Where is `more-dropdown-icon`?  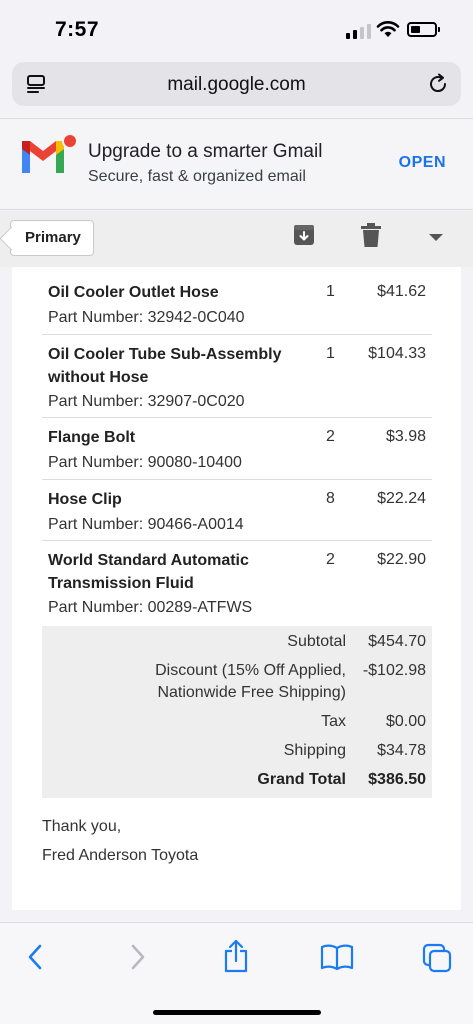 more-dropdown-icon is located at coordinates (436, 238).